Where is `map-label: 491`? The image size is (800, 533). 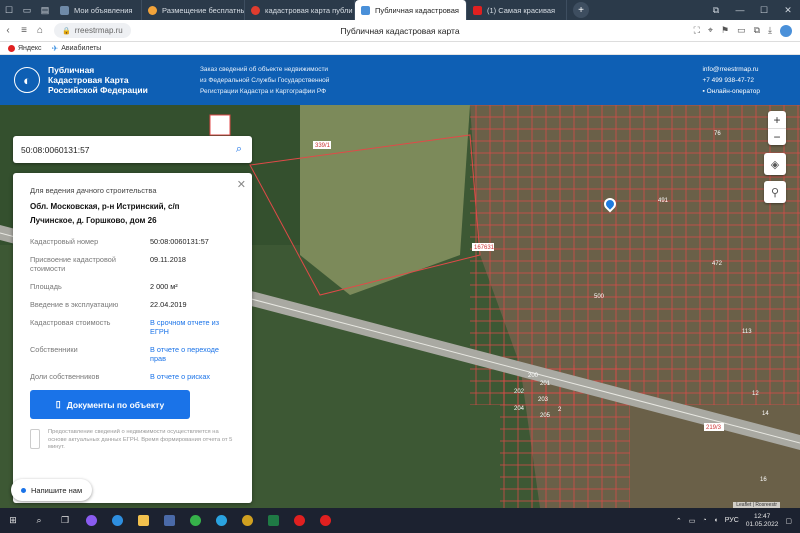 map-label: 491 is located at coordinates (663, 201).